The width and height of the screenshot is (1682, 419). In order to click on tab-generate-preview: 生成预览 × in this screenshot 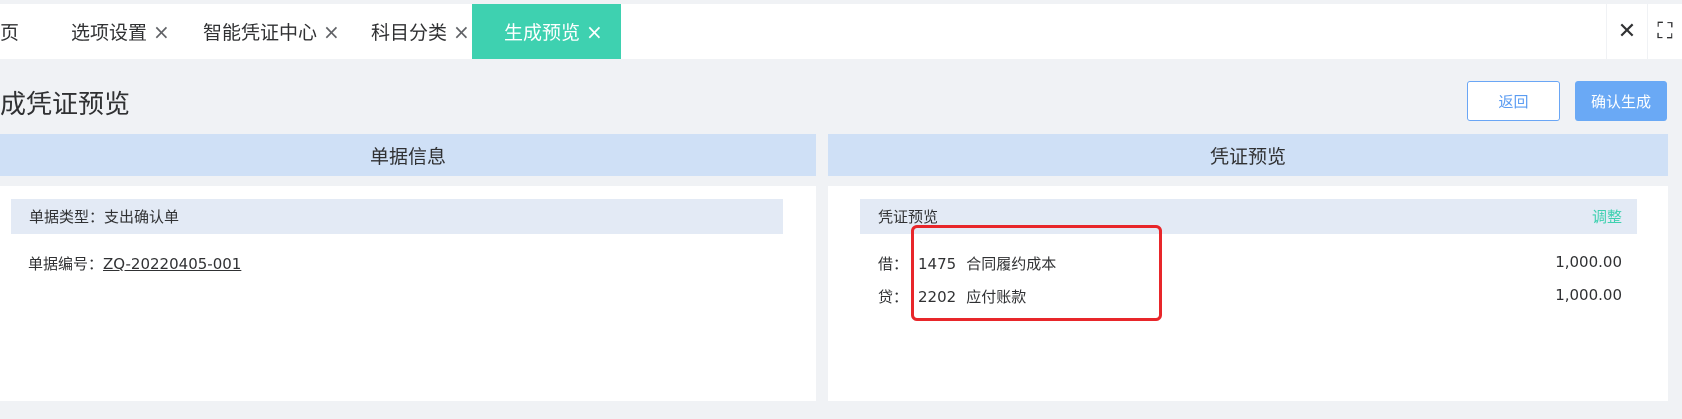, I will do `click(546, 31)`.